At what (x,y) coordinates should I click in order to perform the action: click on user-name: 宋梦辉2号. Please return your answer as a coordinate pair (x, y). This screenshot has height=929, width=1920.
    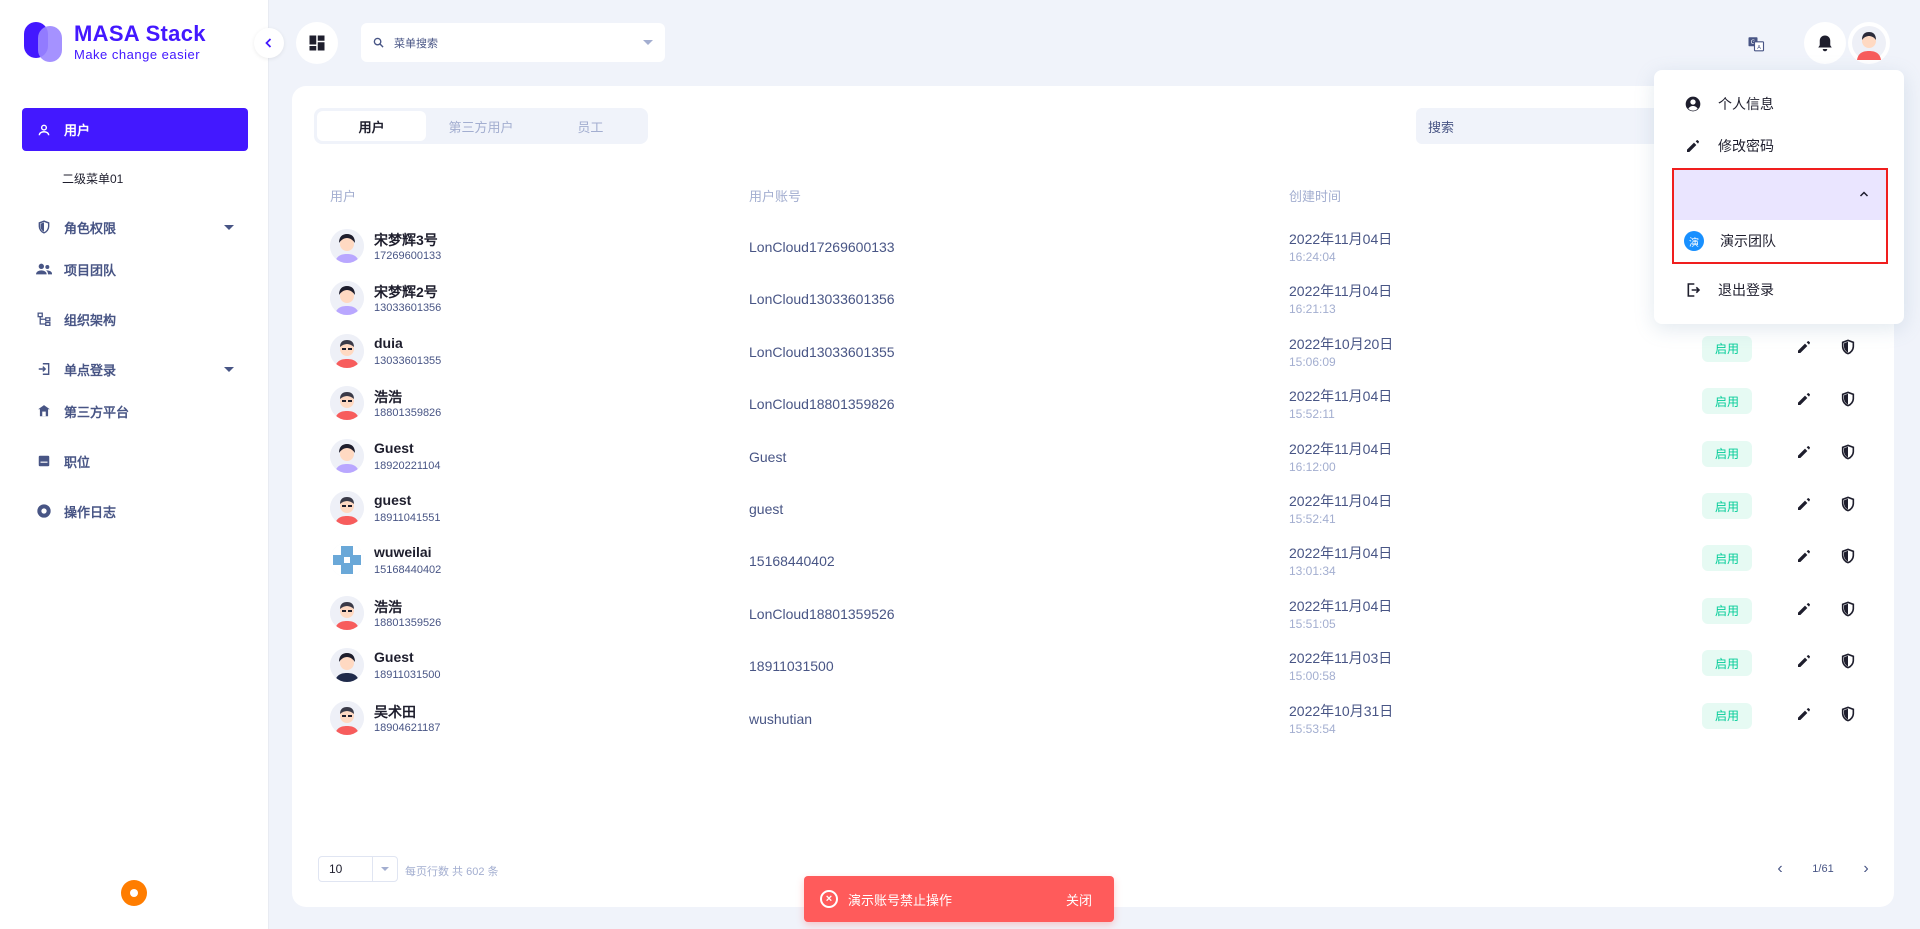
    Looking at the image, I should click on (406, 292).